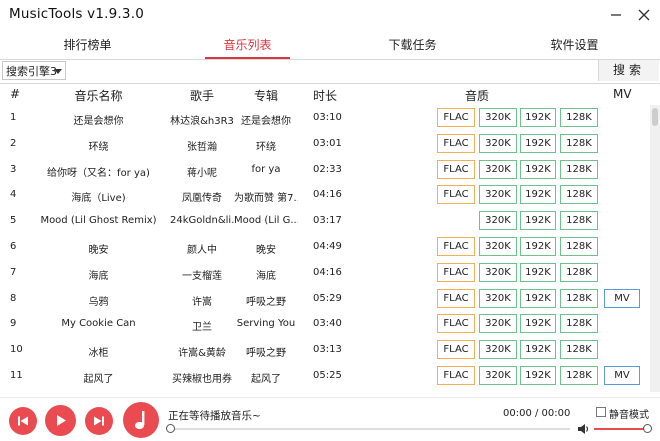 The height and width of the screenshot is (441, 660). What do you see at coordinates (266, 354) in the screenshot?
I see `song-album: 呼吸之野` at bounding box center [266, 354].